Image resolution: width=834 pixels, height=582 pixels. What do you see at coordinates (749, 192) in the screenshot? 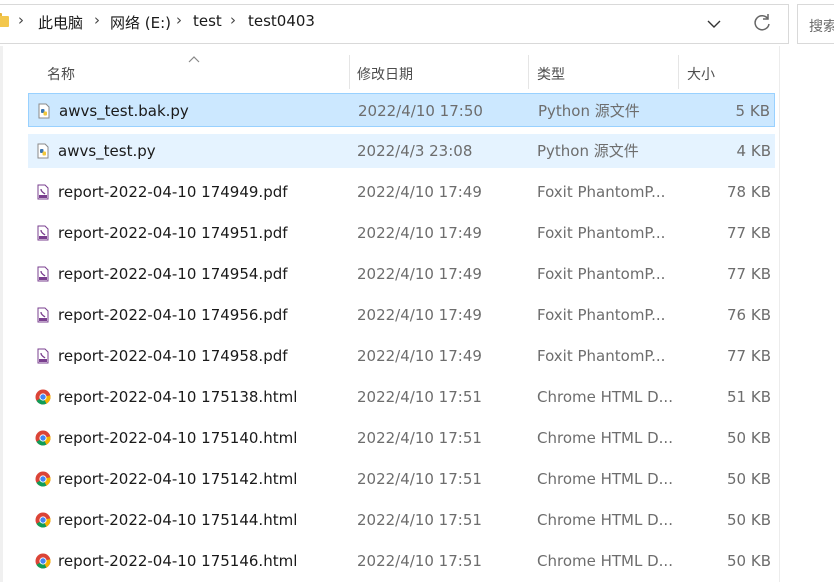
I see `file-size: 78 KB` at bounding box center [749, 192].